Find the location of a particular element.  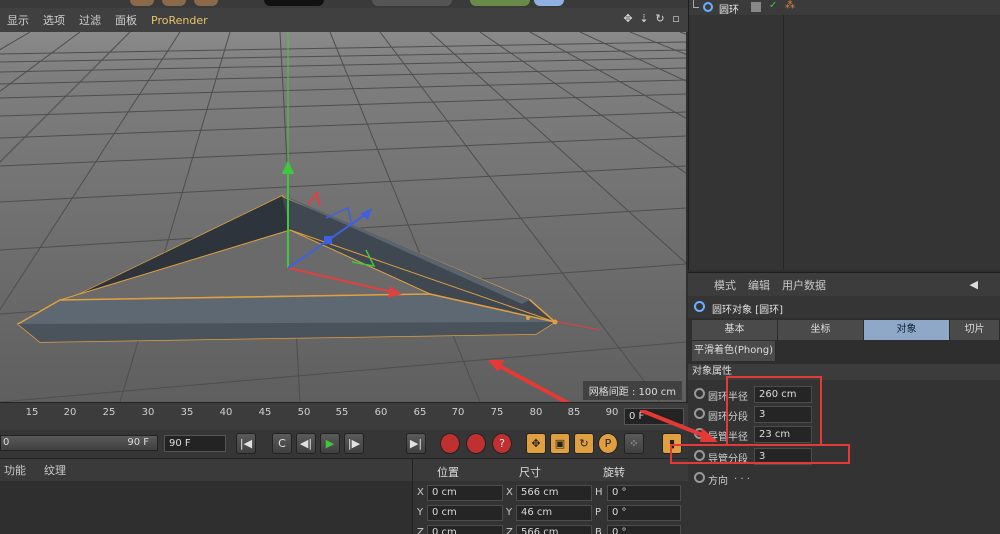

attributes-menu: 模式 编辑 用户数据 ◀ is located at coordinates (844, 284).